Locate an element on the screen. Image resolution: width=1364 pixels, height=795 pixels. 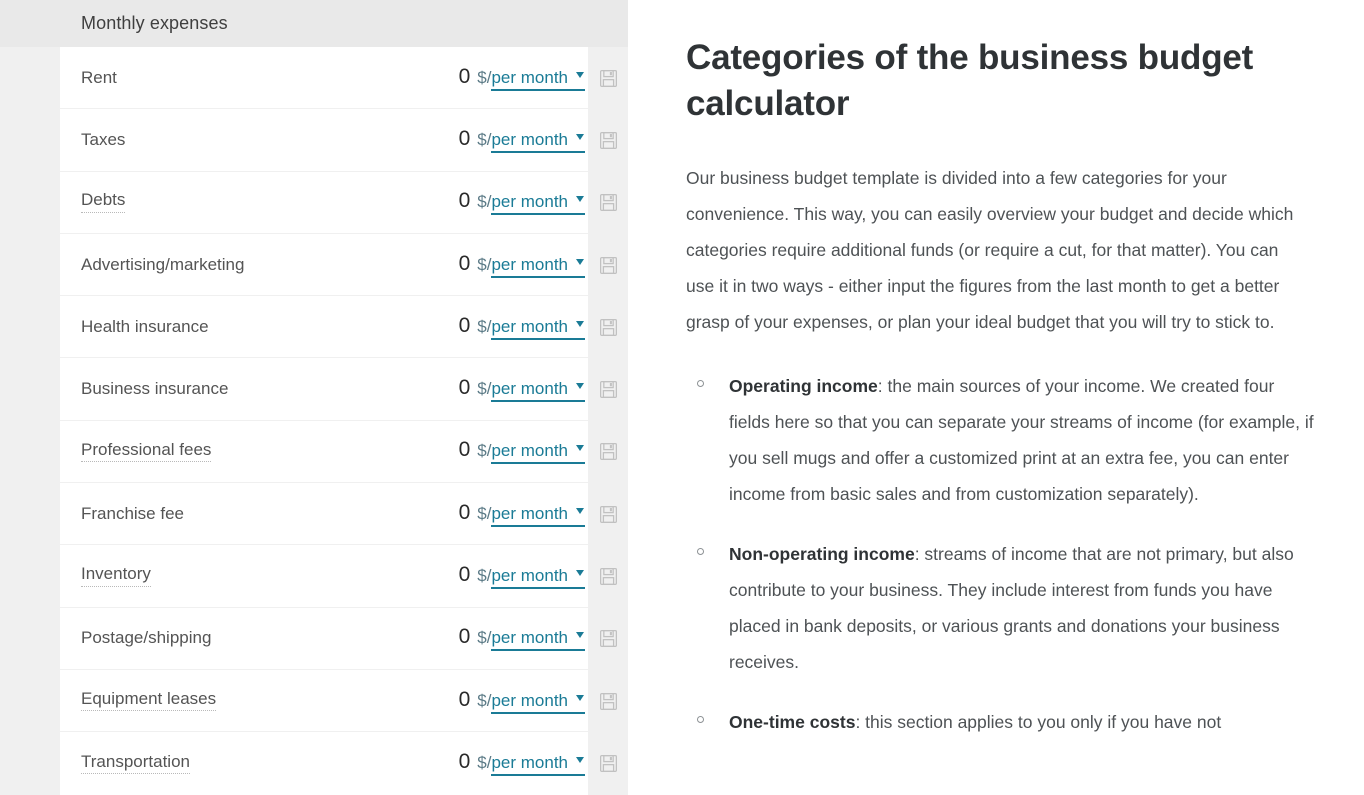
category-term: Non-operating income is located at coordinates (822, 554).